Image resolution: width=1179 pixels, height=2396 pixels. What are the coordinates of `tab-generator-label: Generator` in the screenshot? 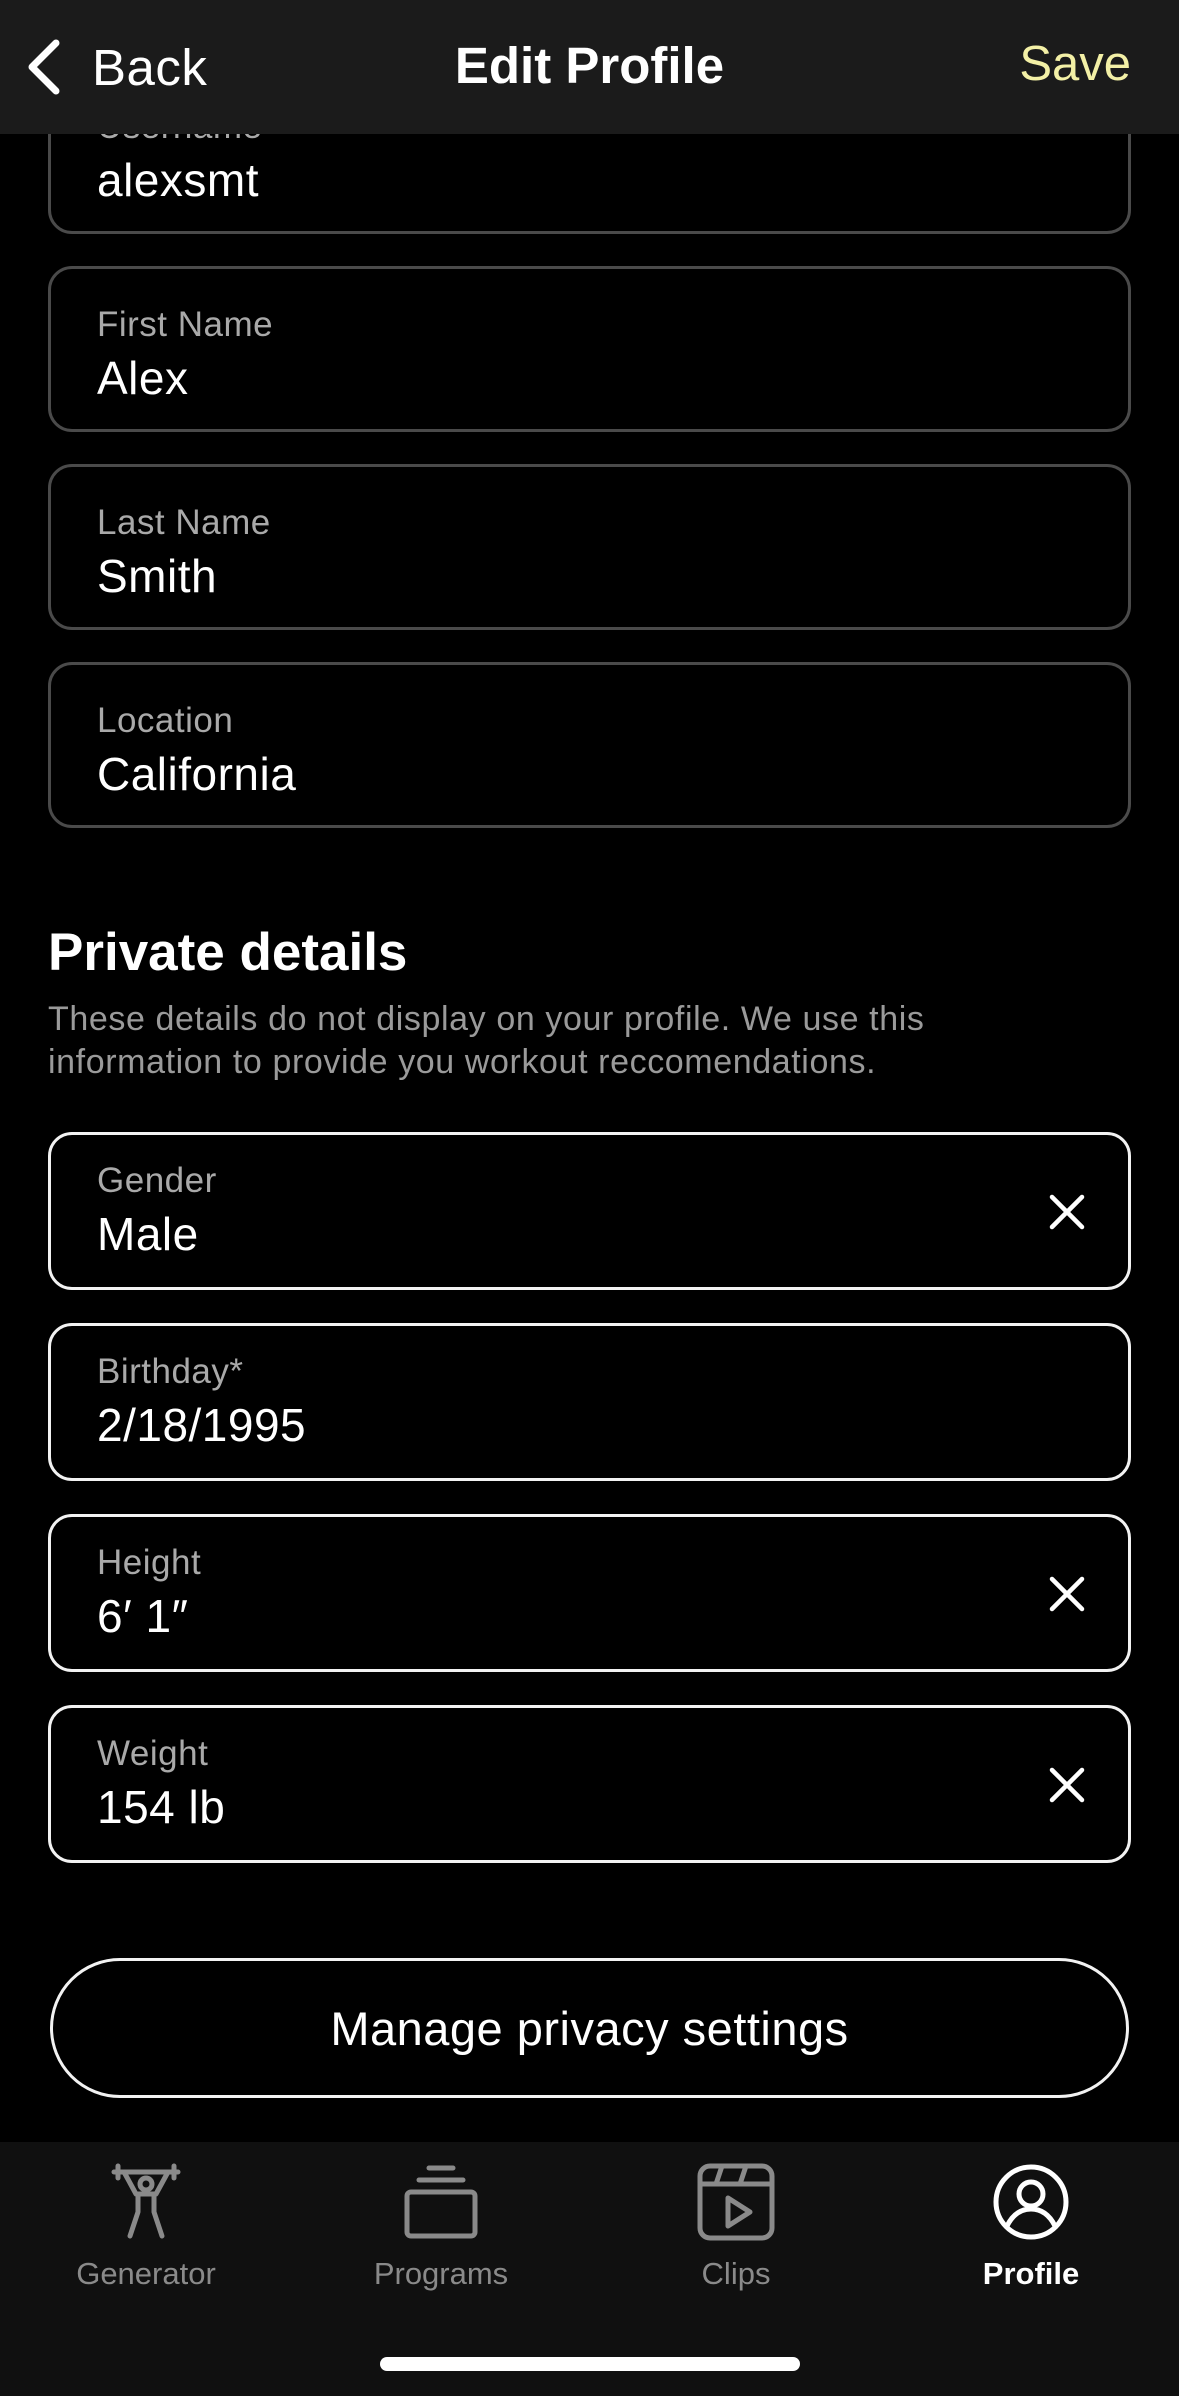 It's located at (146, 2273).